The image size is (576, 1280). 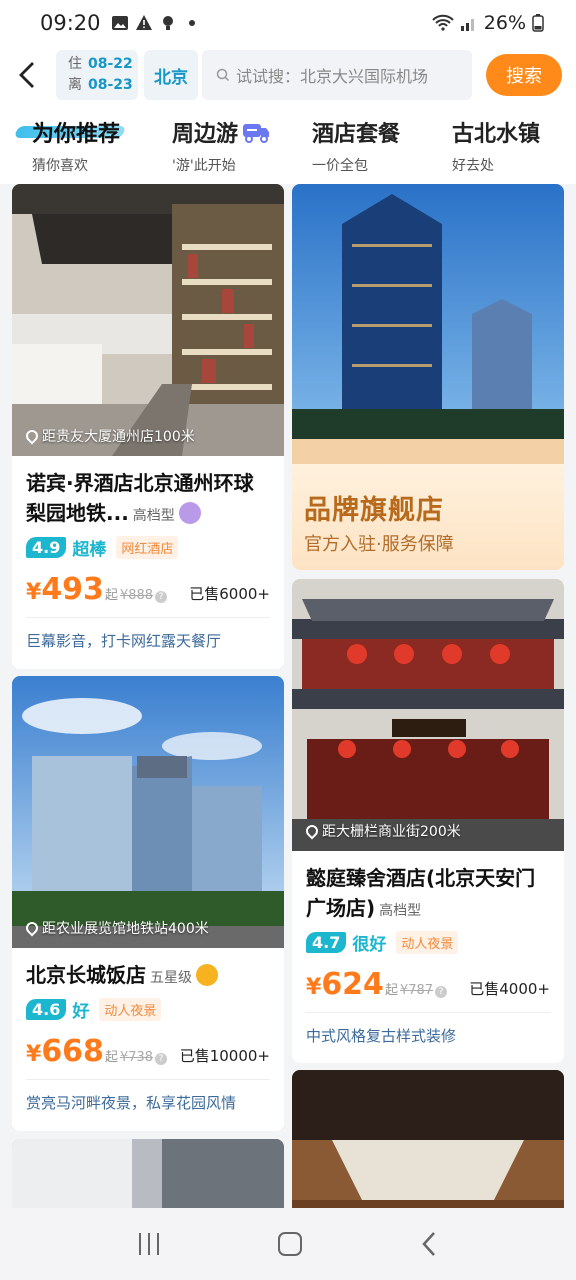 I want to click on hotel-photo: 距农业展览馆地铁站400米, so click(x=148, y=812).